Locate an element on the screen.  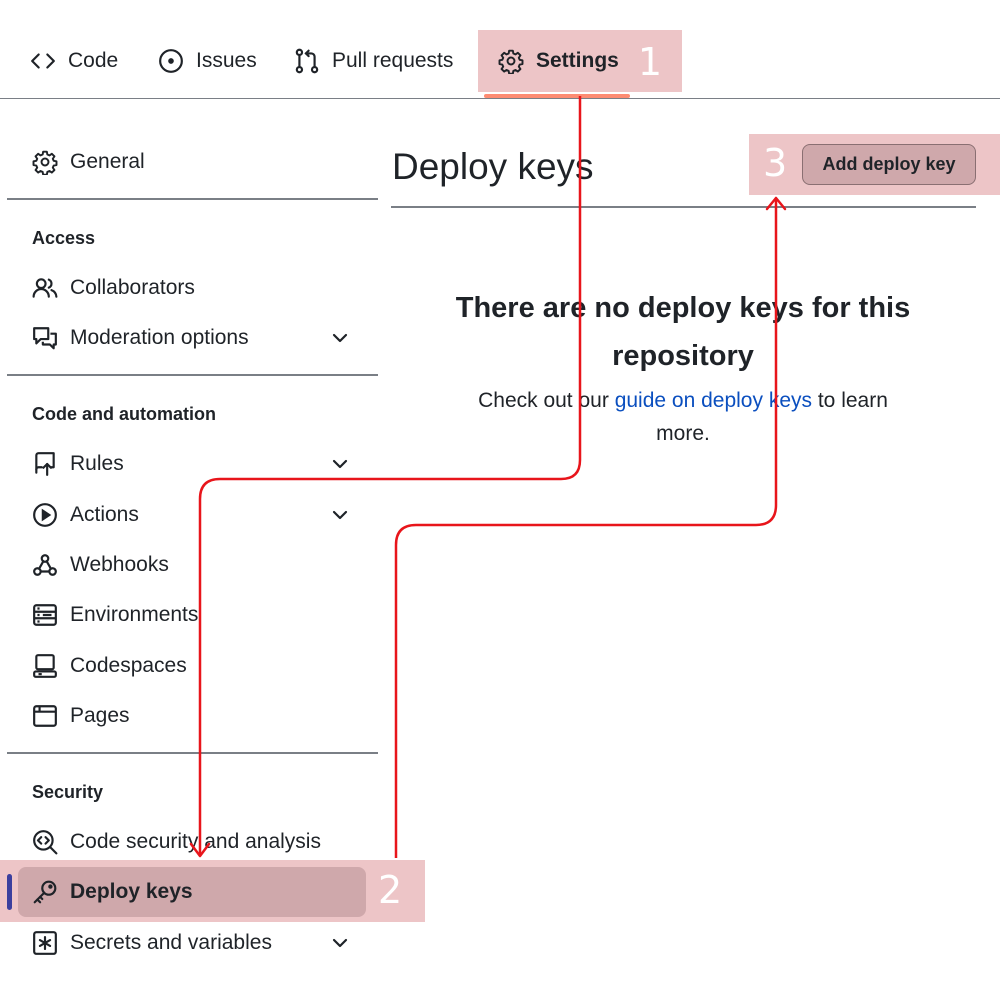
people-icon is located at coordinates (45, 288).